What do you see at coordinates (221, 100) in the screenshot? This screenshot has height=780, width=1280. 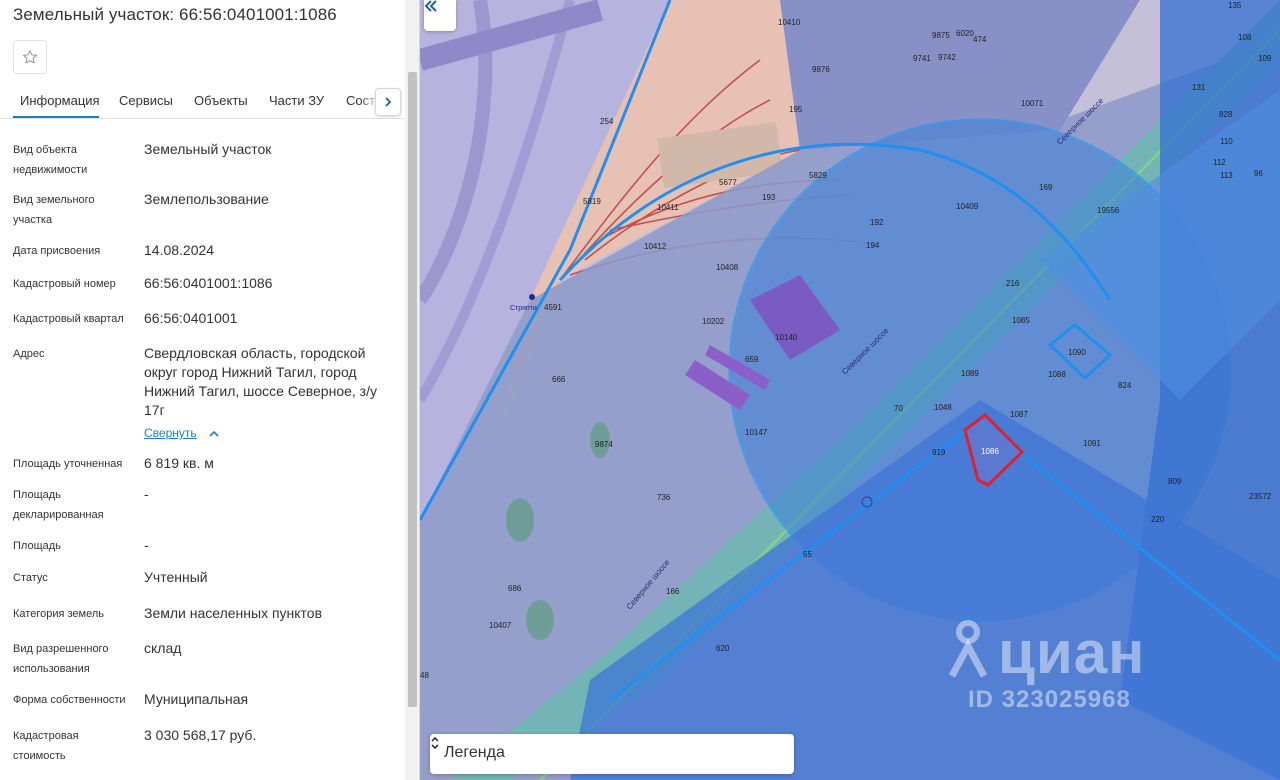 I see `tab-objects: Объекты` at bounding box center [221, 100].